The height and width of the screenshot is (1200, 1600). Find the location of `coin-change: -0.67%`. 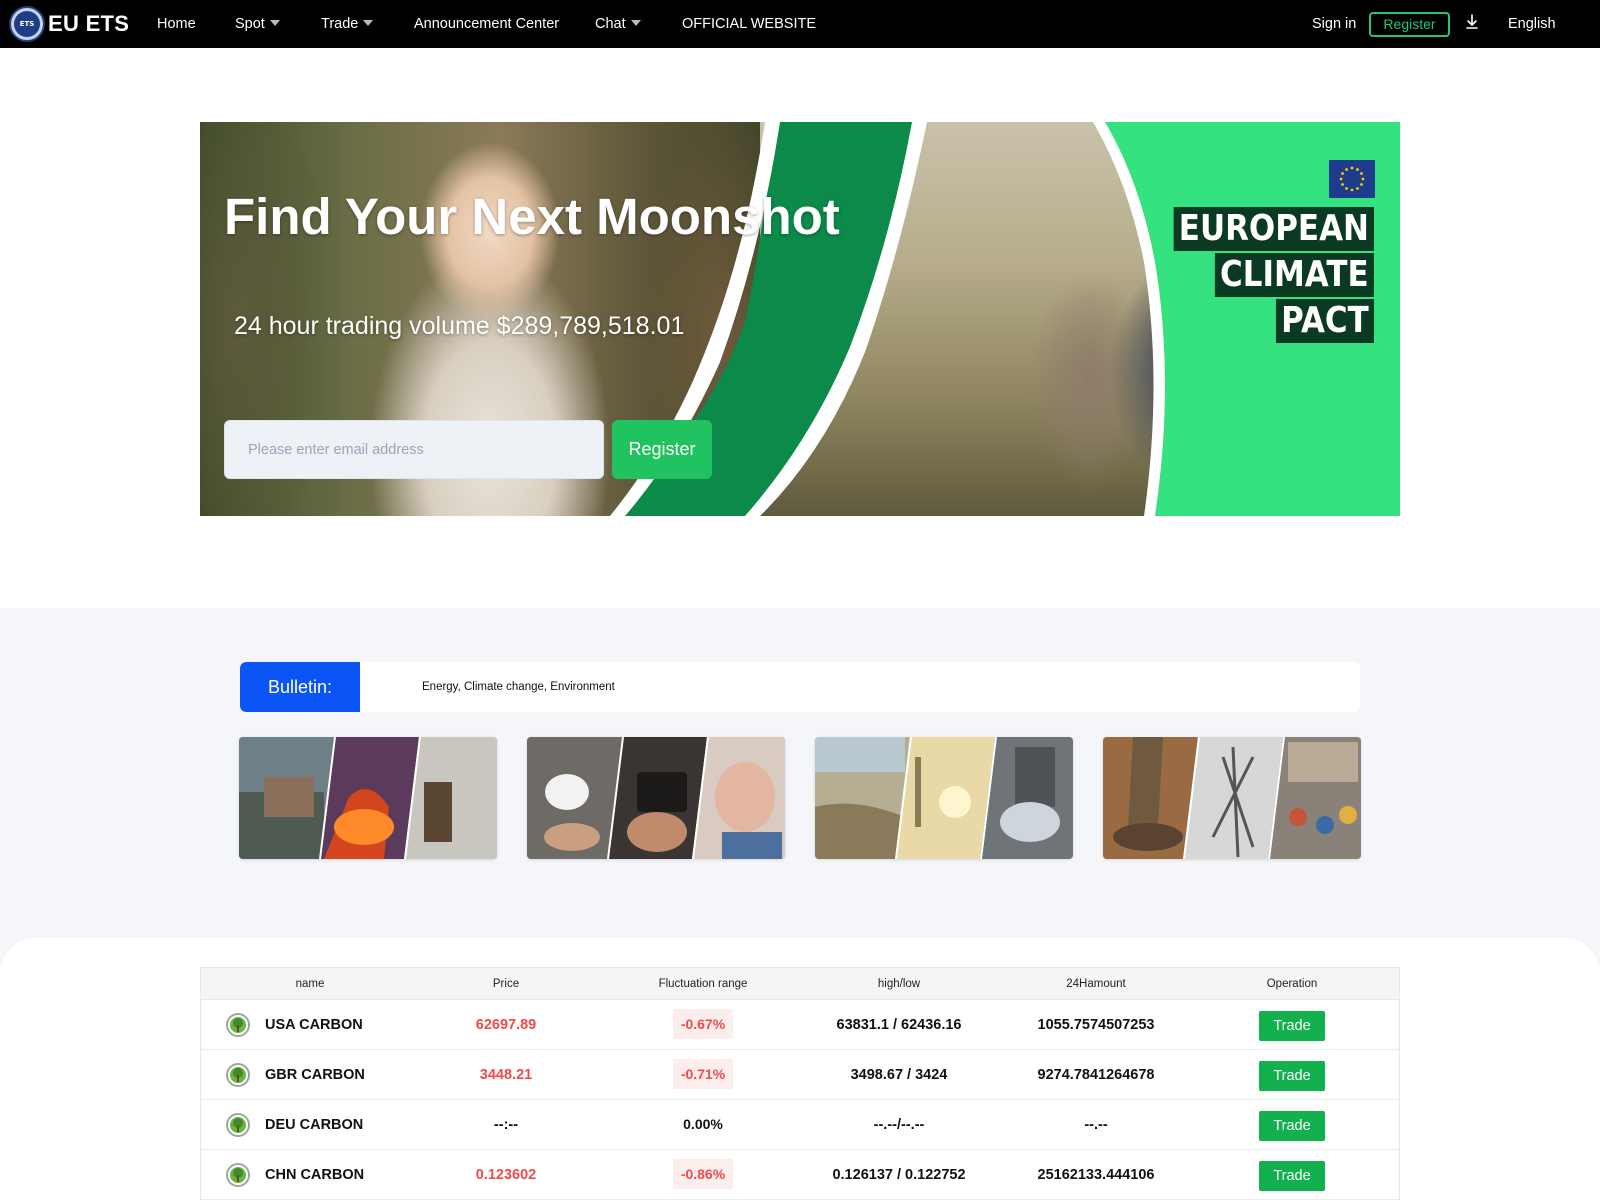

coin-change: -0.67% is located at coordinates (703, 1024).